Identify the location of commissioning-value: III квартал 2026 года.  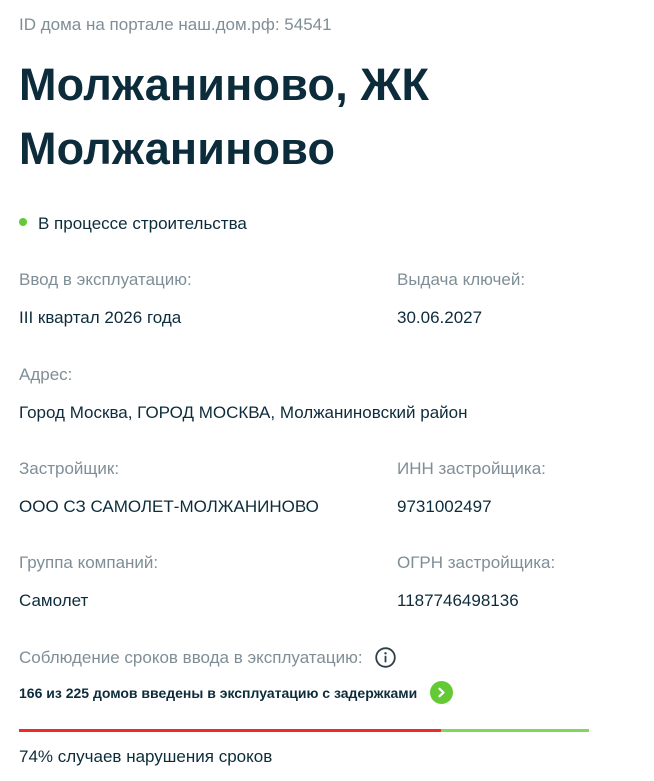
(100, 317).